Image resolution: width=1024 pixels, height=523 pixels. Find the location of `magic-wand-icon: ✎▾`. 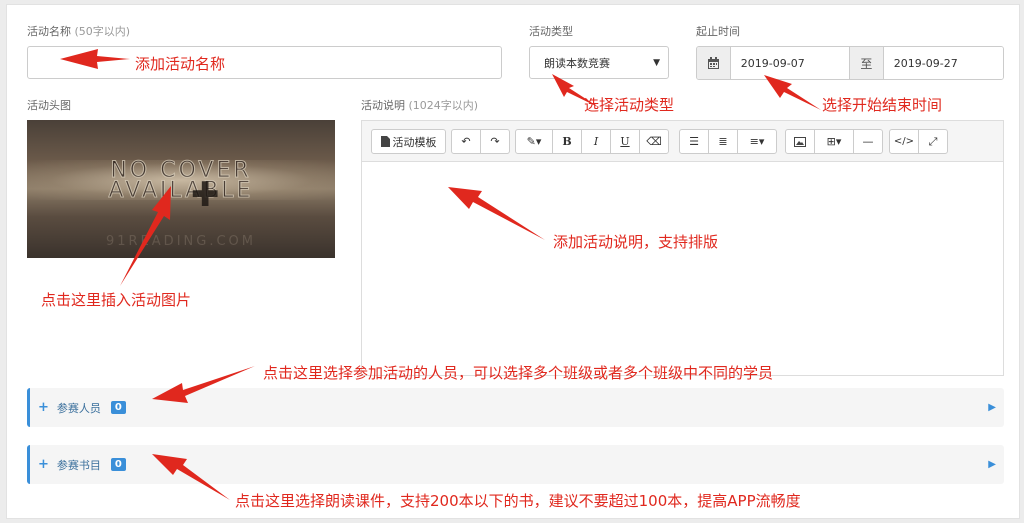

magic-wand-icon: ✎▾ is located at coordinates (534, 141).